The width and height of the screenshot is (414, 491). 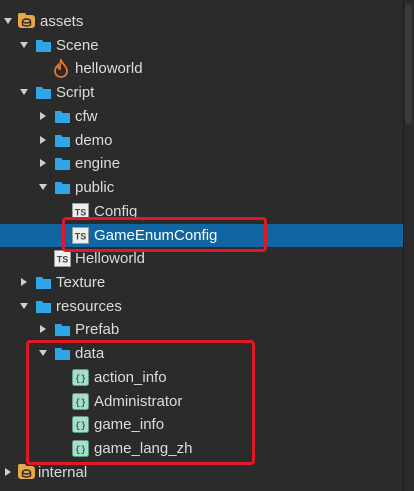 I want to click on tree-item-data: data, so click(x=202, y=353).